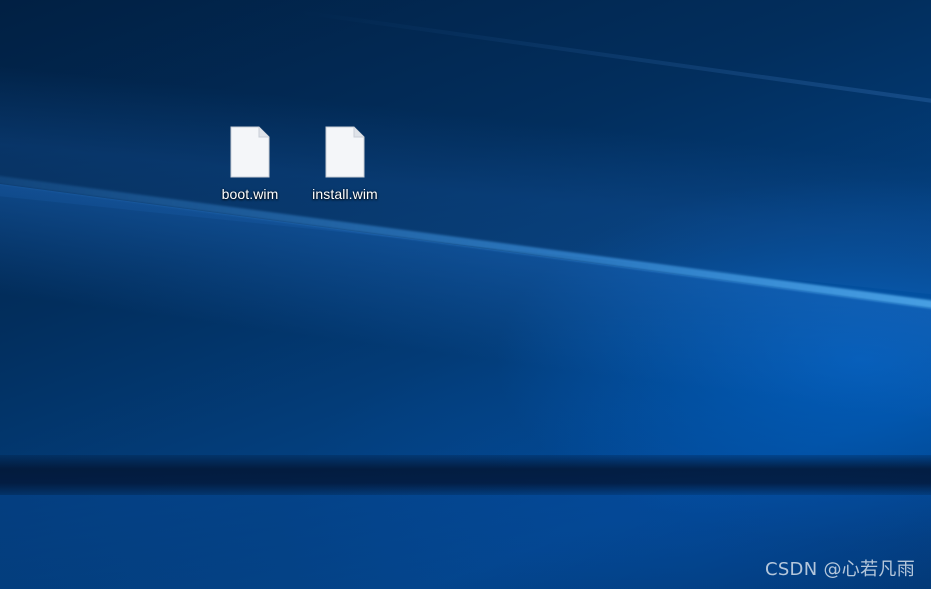 The height and width of the screenshot is (589, 931). I want to click on desktop-icon-boot-wim: boot.wim, so click(250, 165).